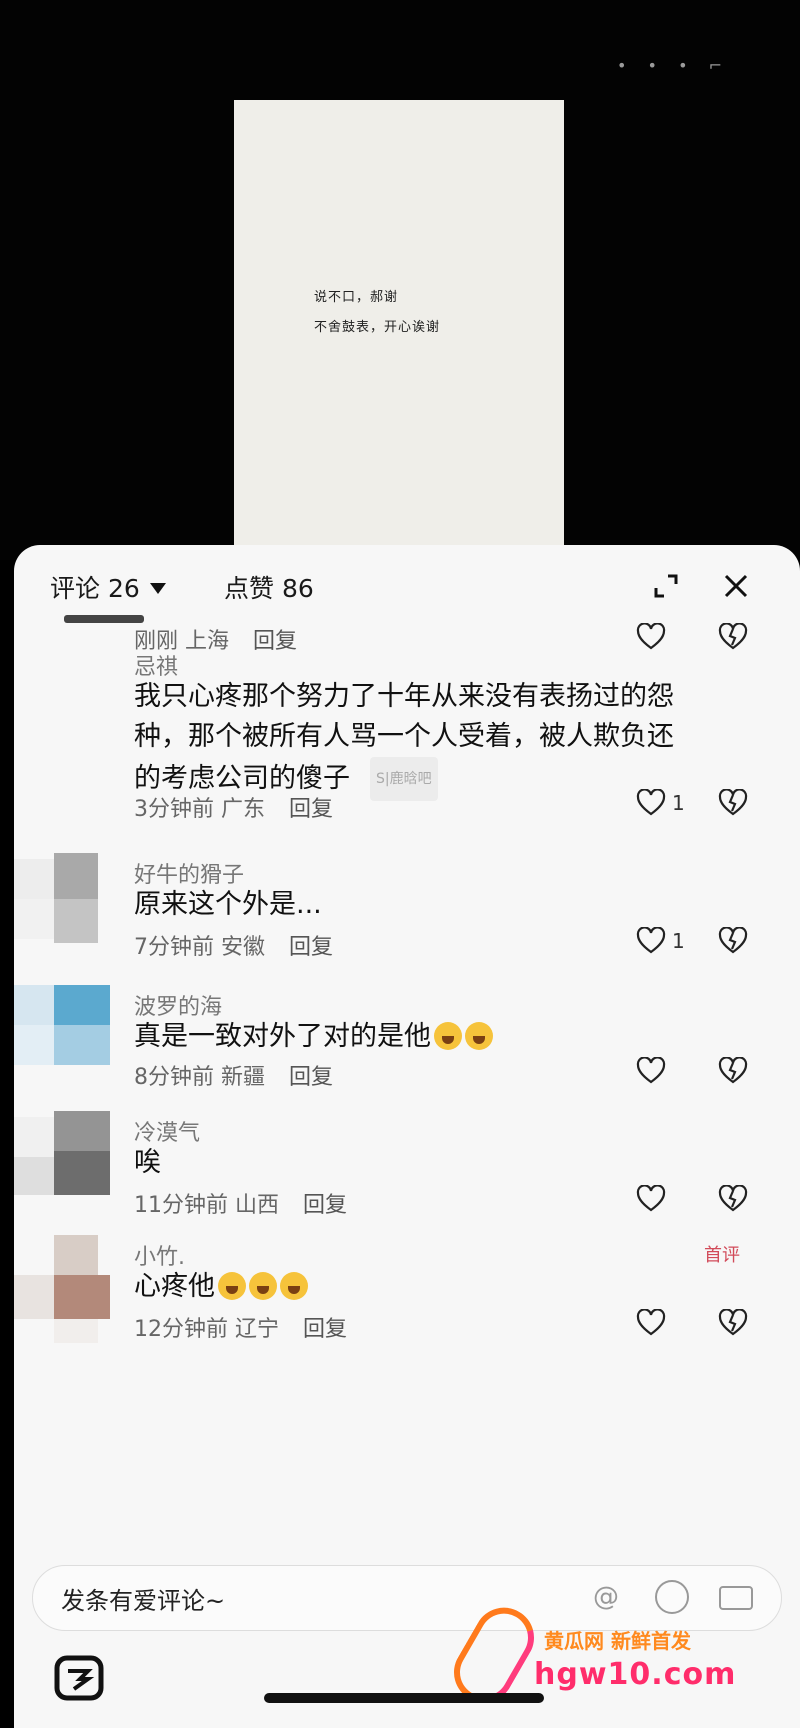 The image size is (800, 1728). Describe the element at coordinates (241, 1205) in the screenshot. I see `comment-meta: 11分钟前 山西 回复` at that location.